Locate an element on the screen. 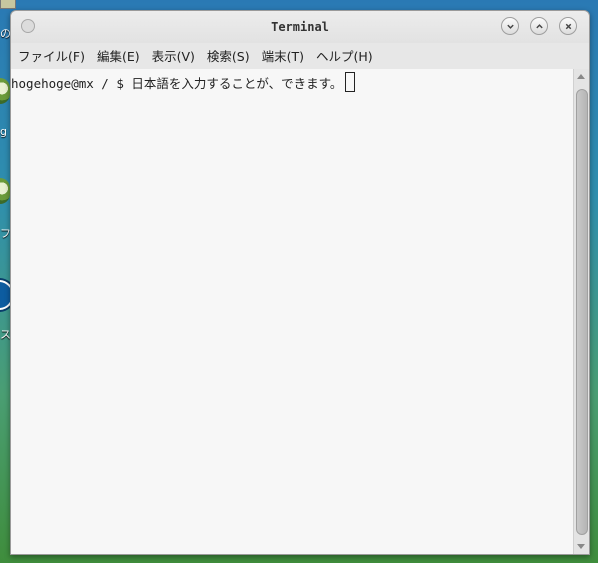 This screenshot has width=598, height=563. scroll-up-arrow-icon is located at coordinates (581, 76).